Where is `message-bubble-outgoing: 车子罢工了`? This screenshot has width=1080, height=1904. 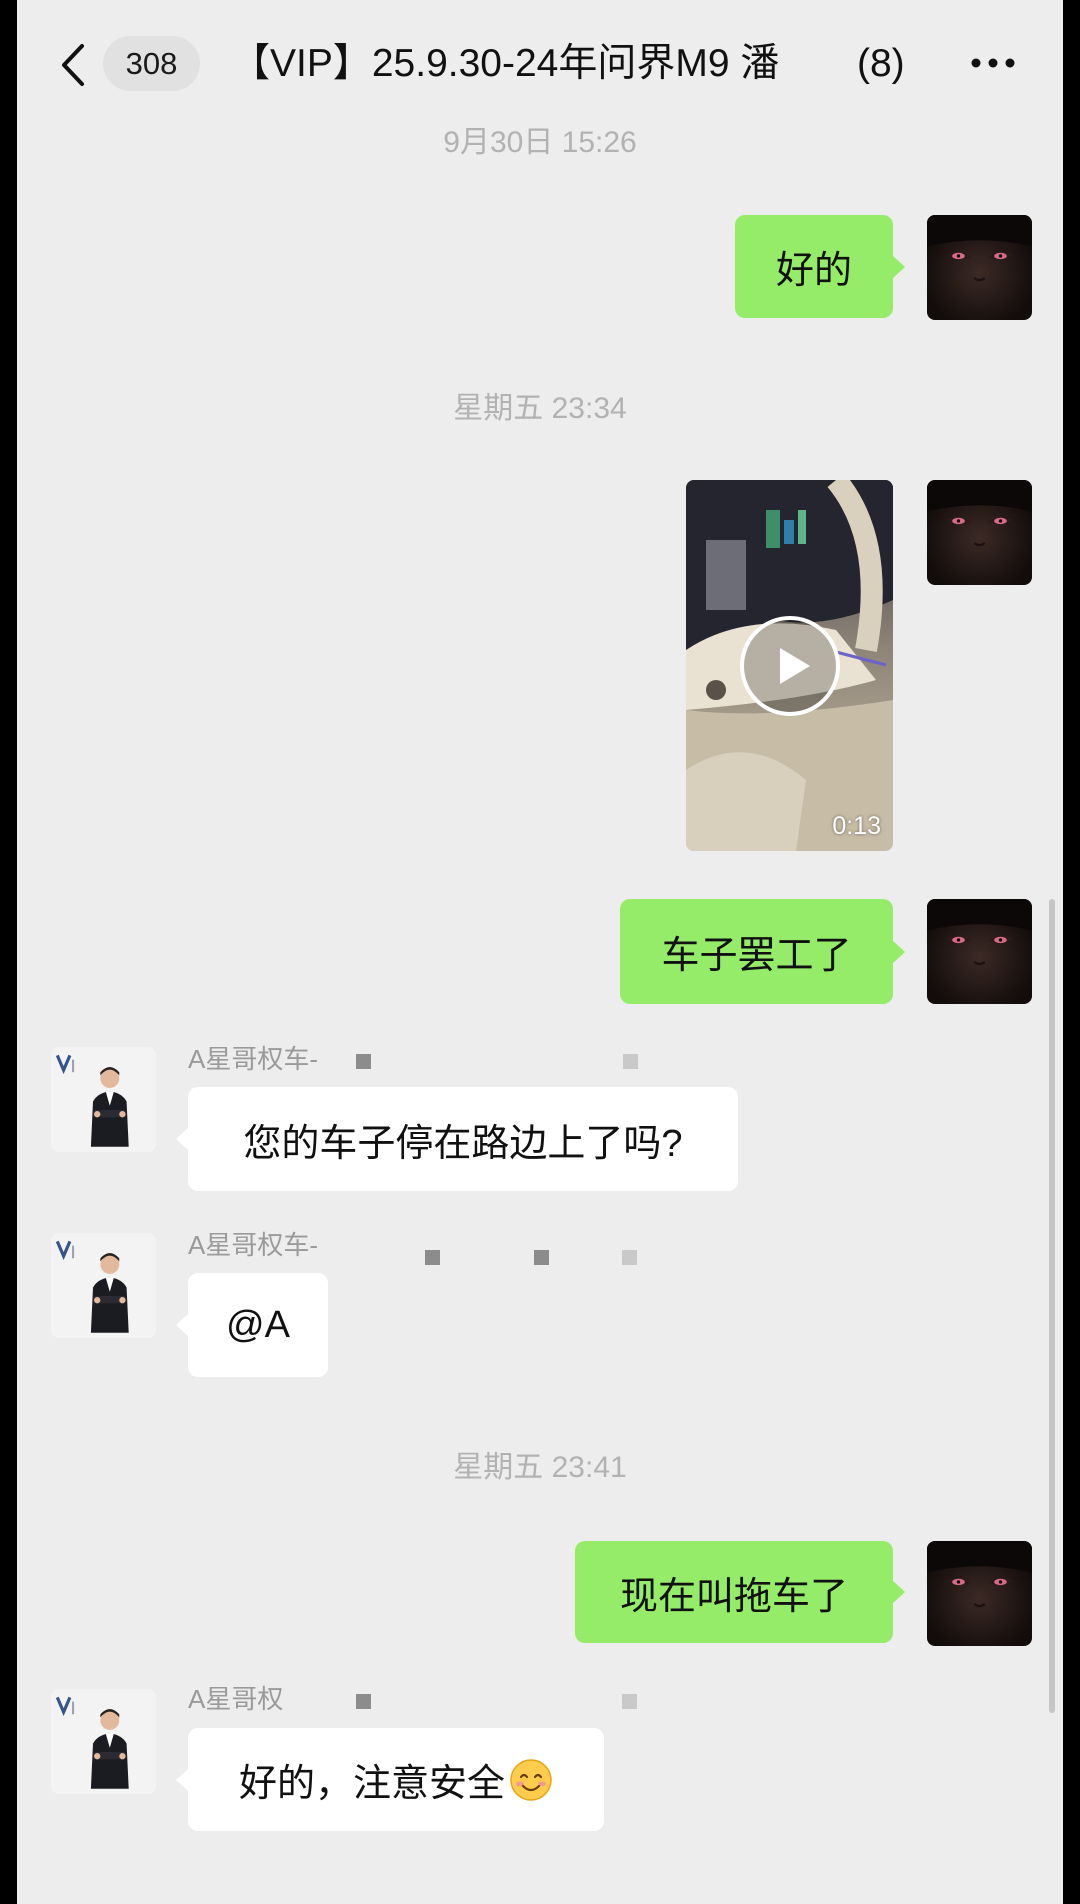 message-bubble-outgoing: 车子罢工了 is located at coordinates (762, 951).